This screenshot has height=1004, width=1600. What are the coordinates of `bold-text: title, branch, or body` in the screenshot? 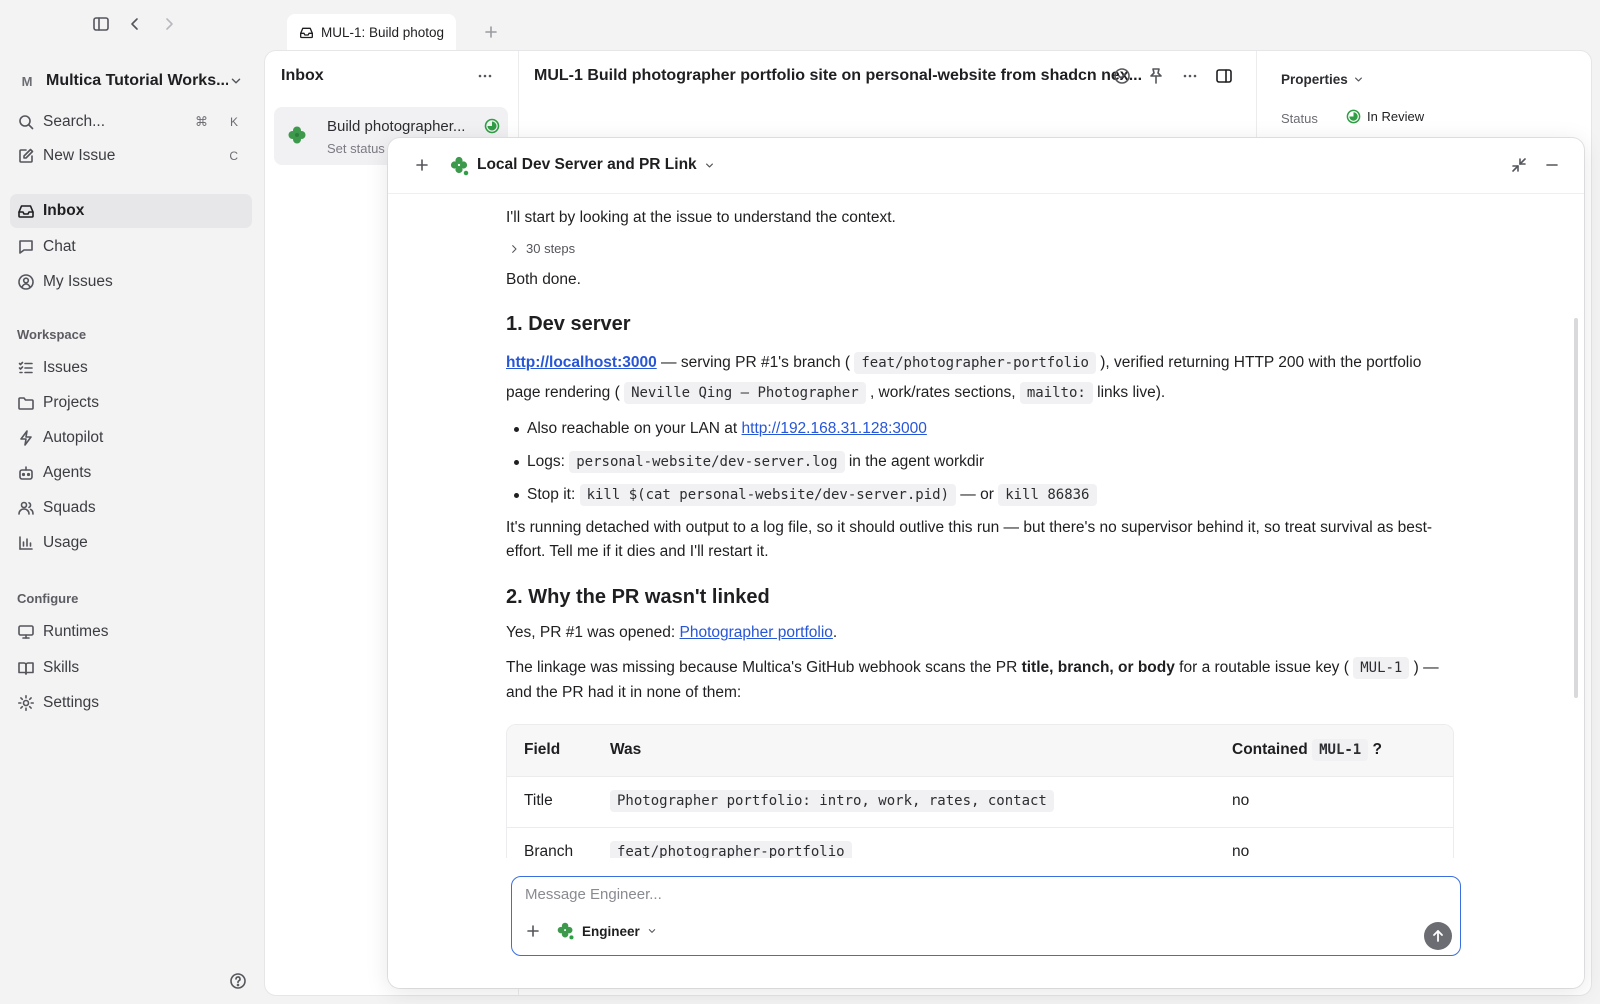 It's located at (1098, 668).